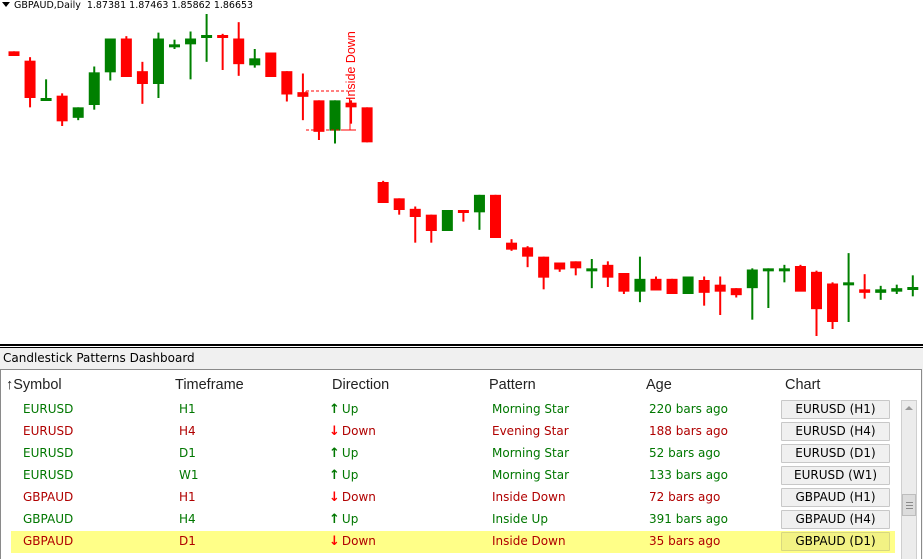 This screenshot has height=559, width=923. Describe the element at coordinates (685, 541) in the screenshot. I see `age-cell: 35 bars ago` at that location.